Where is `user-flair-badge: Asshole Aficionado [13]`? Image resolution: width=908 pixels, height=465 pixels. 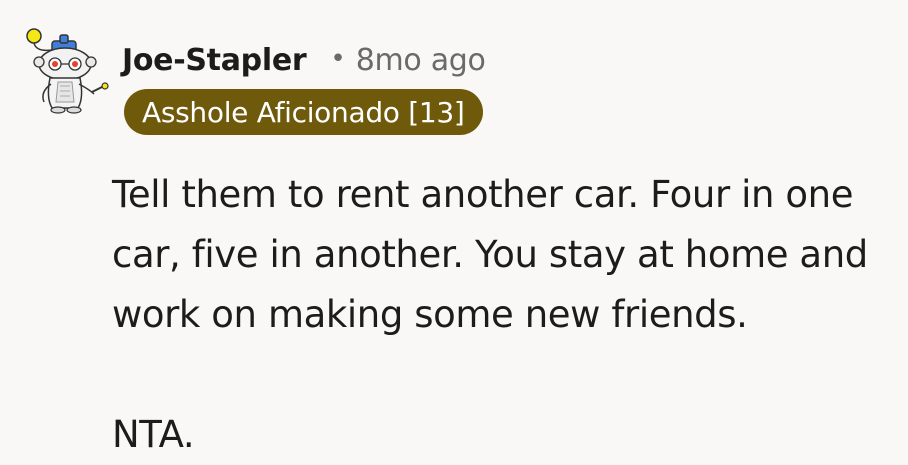 user-flair-badge: Asshole Aficionado [13] is located at coordinates (303, 112).